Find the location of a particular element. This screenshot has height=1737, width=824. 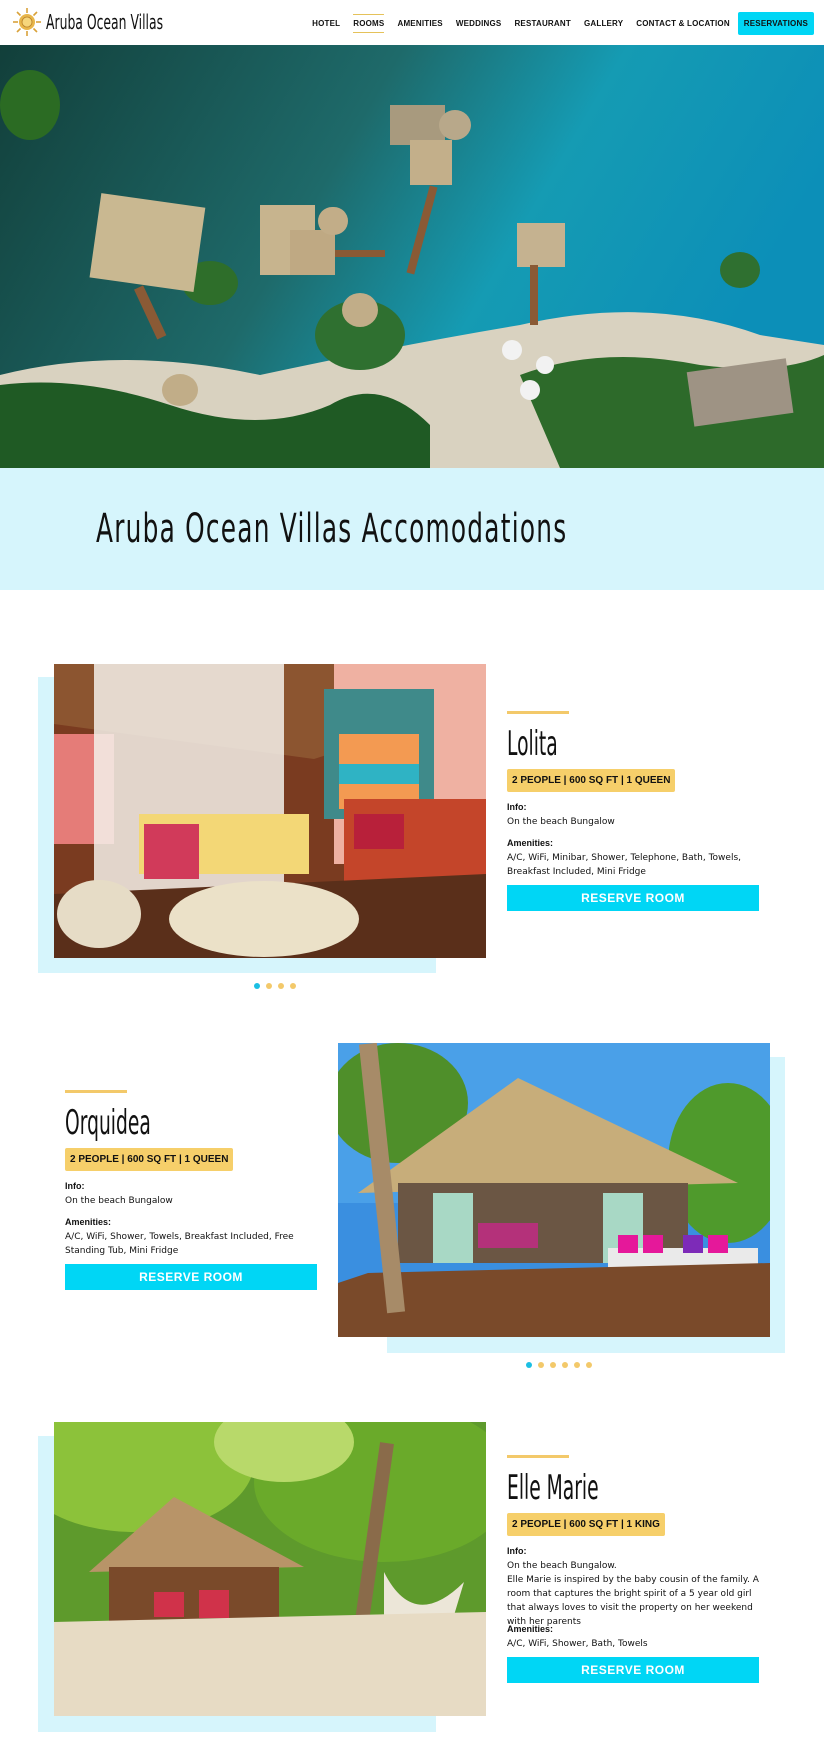

reservations-button: RESERVATIONS is located at coordinates (775, 23).